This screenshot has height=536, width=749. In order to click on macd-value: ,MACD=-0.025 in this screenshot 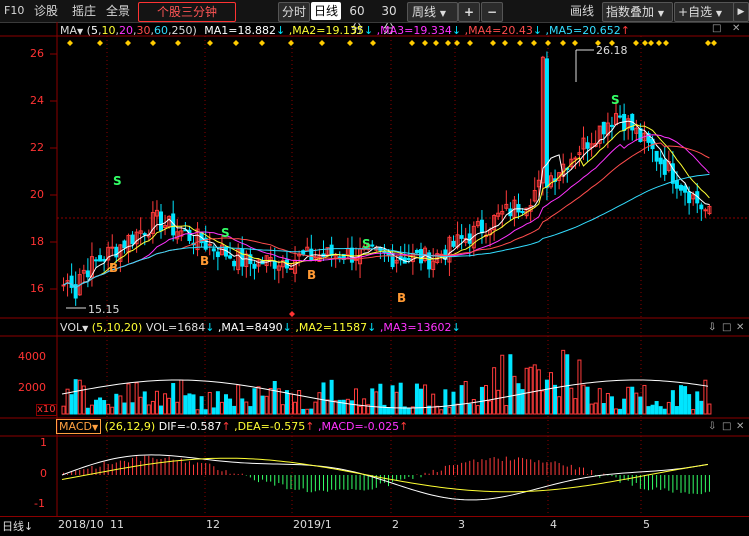, I will do `click(359, 426)`.